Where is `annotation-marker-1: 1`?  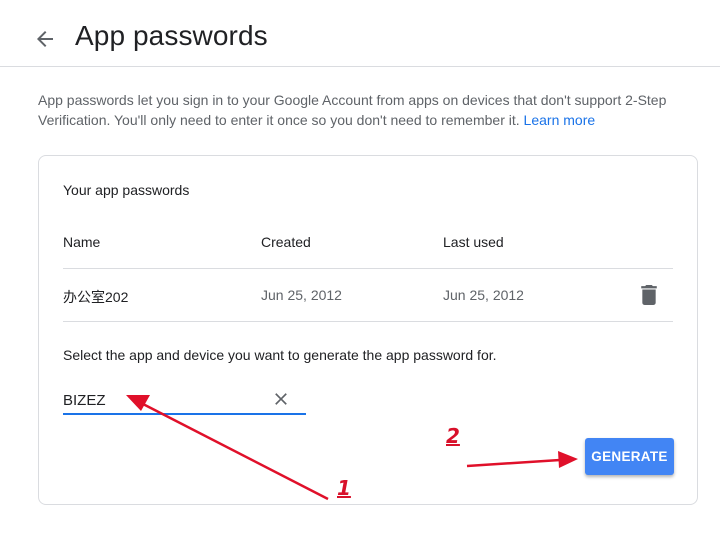
annotation-marker-1: 1 is located at coordinates (344, 488).